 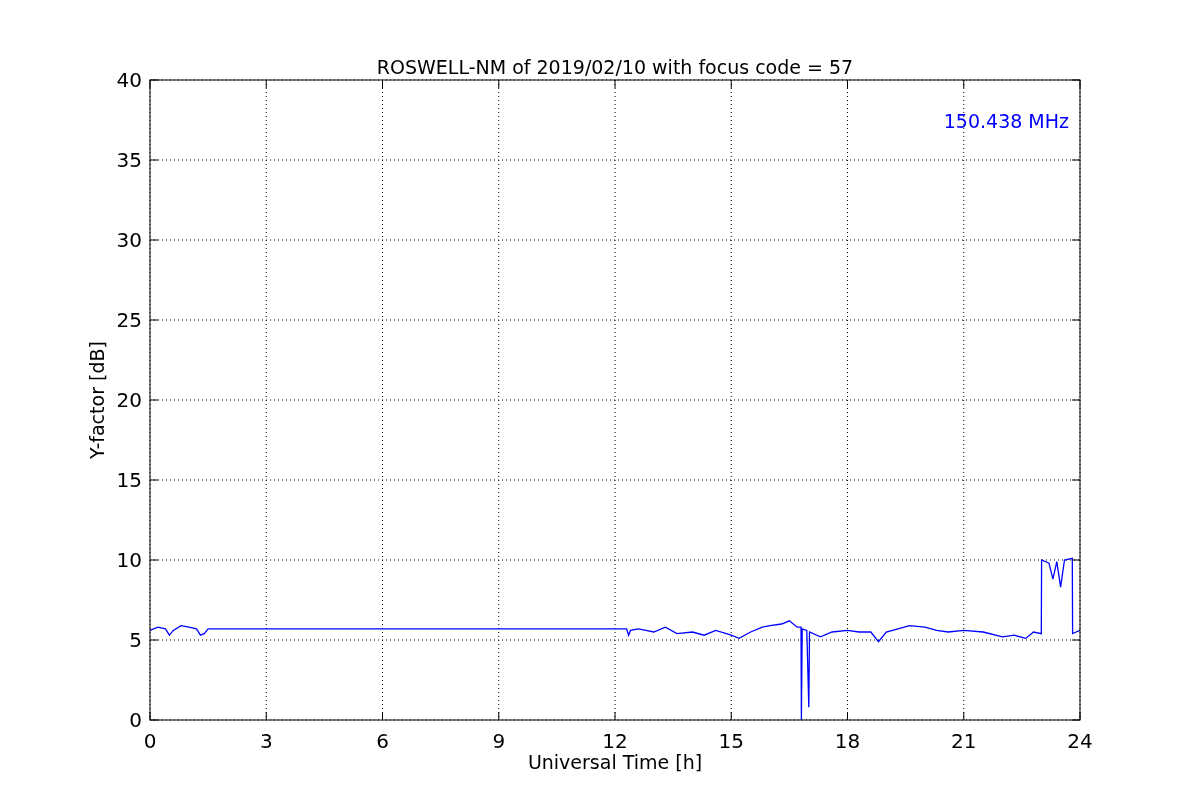 What do you see at coordinates (499, 741) in the screenshot?
I see `x-tick-label: 9` at bounding box center [499, 741].